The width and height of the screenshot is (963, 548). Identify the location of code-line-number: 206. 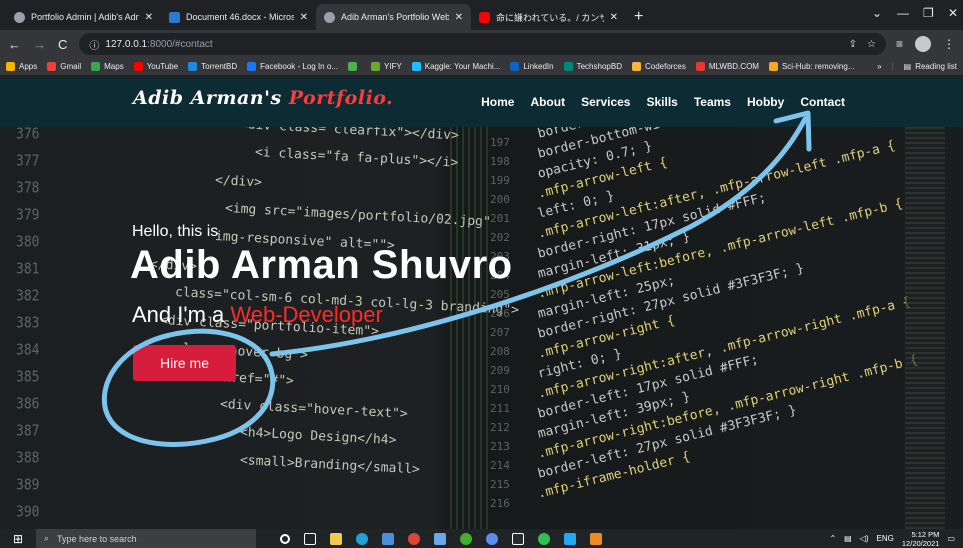
(500, 313).